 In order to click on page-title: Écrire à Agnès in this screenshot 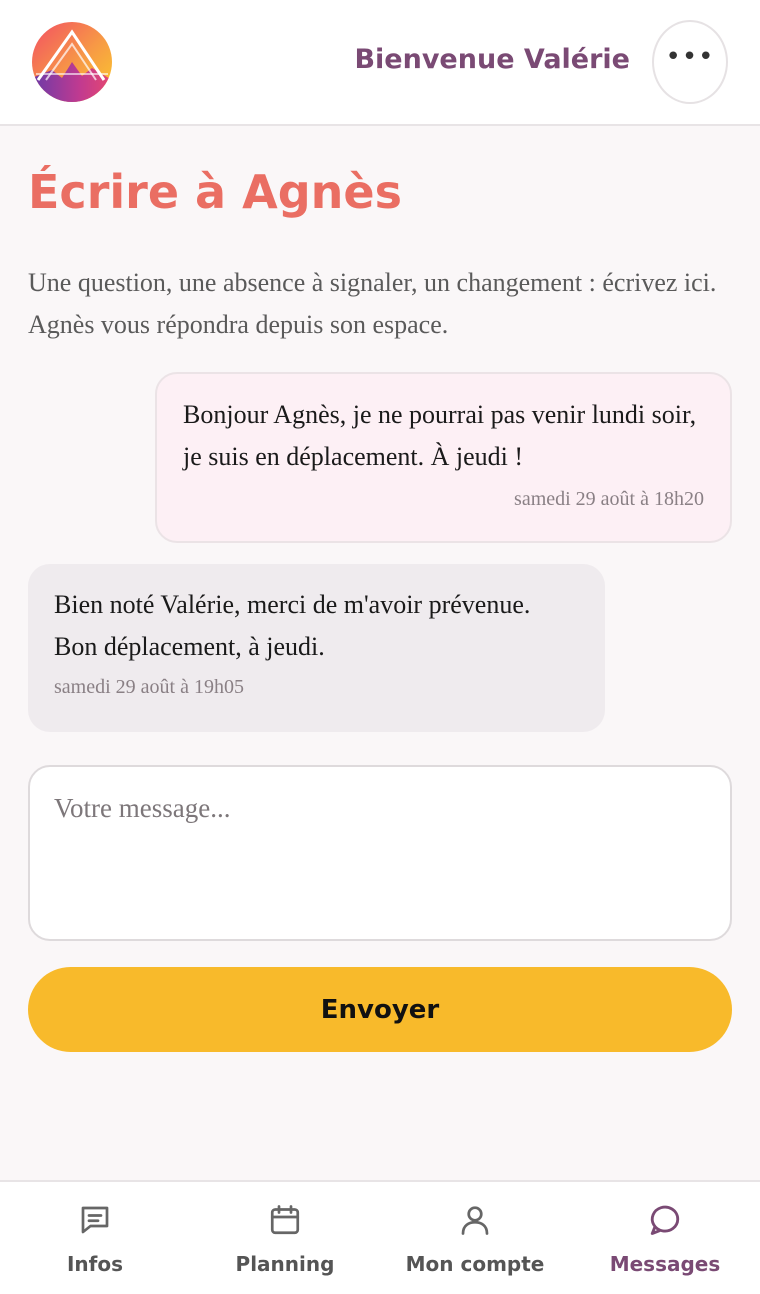, I will do `click(215, 192)`.